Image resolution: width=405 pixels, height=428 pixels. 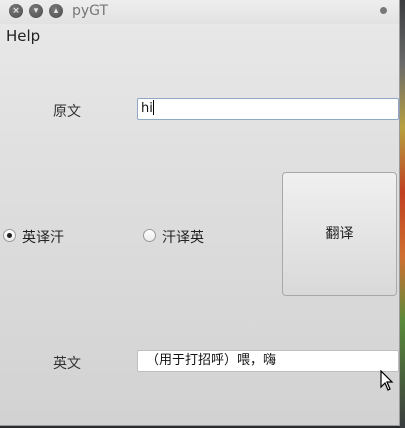 I want to click on desktop-background-strip, so click(x=402, y=214).